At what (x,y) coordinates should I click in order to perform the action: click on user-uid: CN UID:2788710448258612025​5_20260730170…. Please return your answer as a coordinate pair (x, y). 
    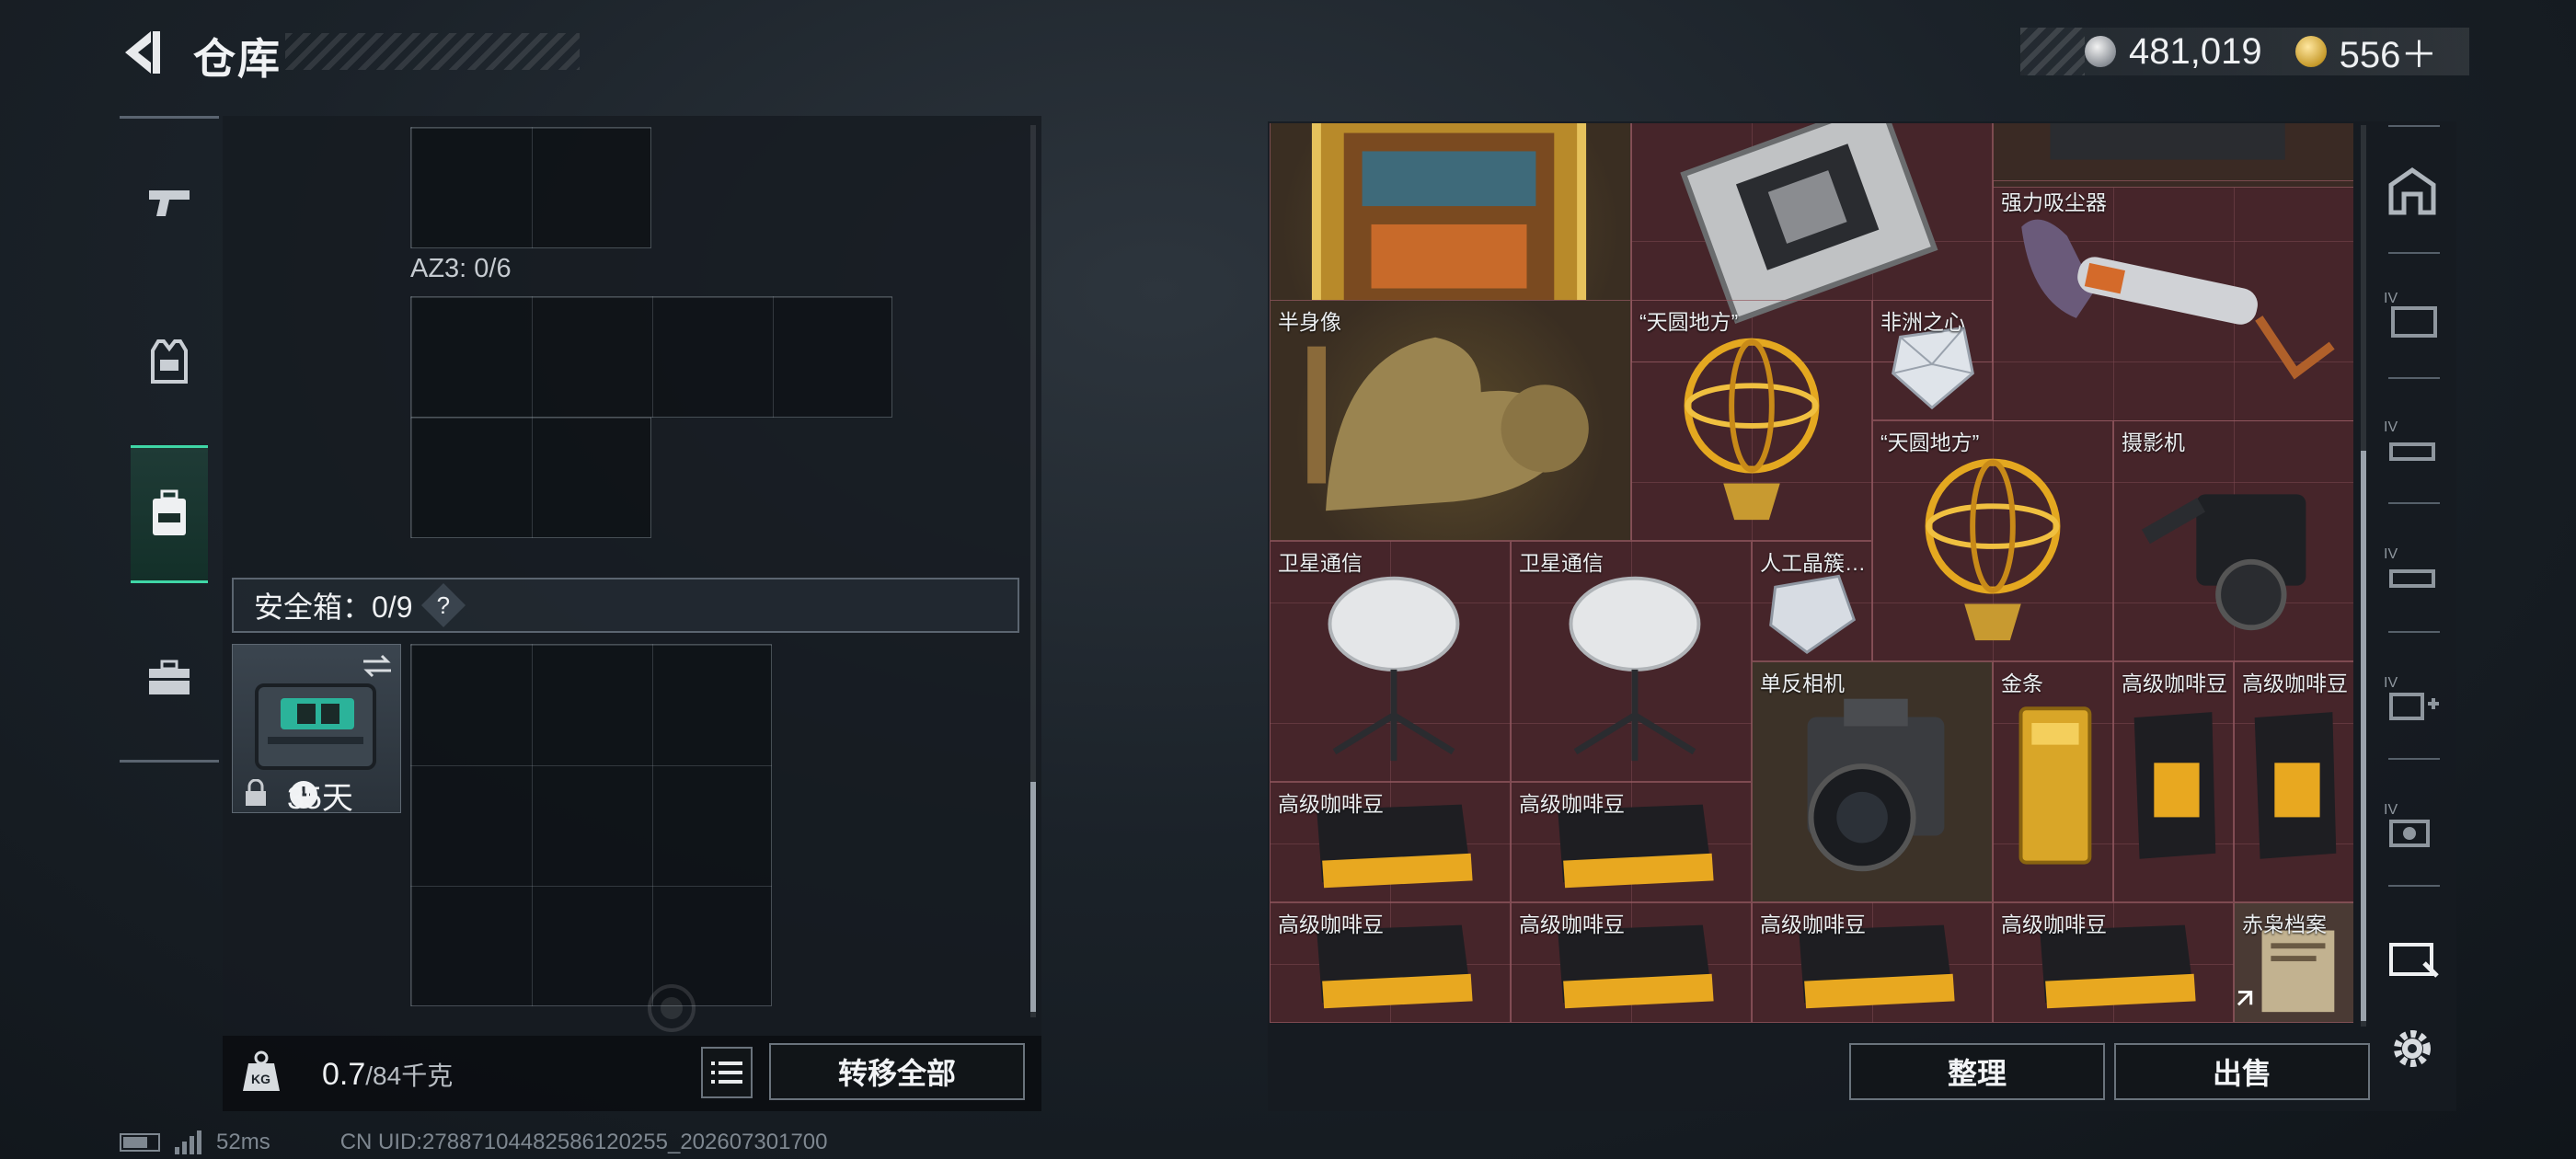
    Looking at the image, I should click on (583, 1142).